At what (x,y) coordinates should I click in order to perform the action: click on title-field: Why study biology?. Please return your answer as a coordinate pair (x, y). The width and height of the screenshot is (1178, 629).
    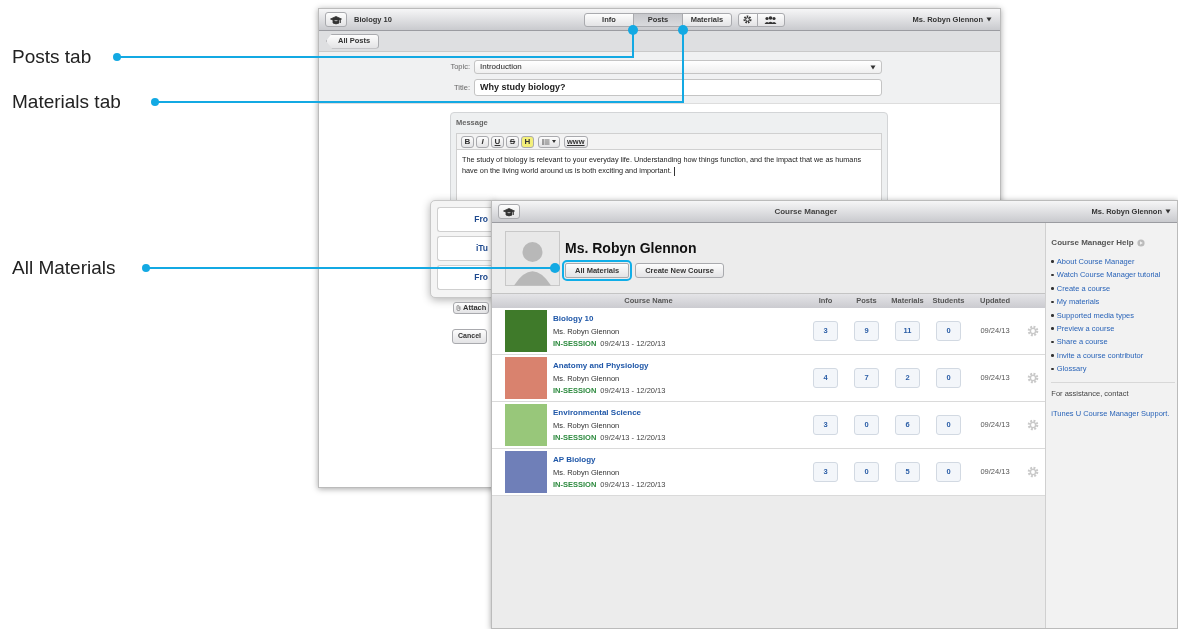
    Looking at the image, I should click on (678, 87).